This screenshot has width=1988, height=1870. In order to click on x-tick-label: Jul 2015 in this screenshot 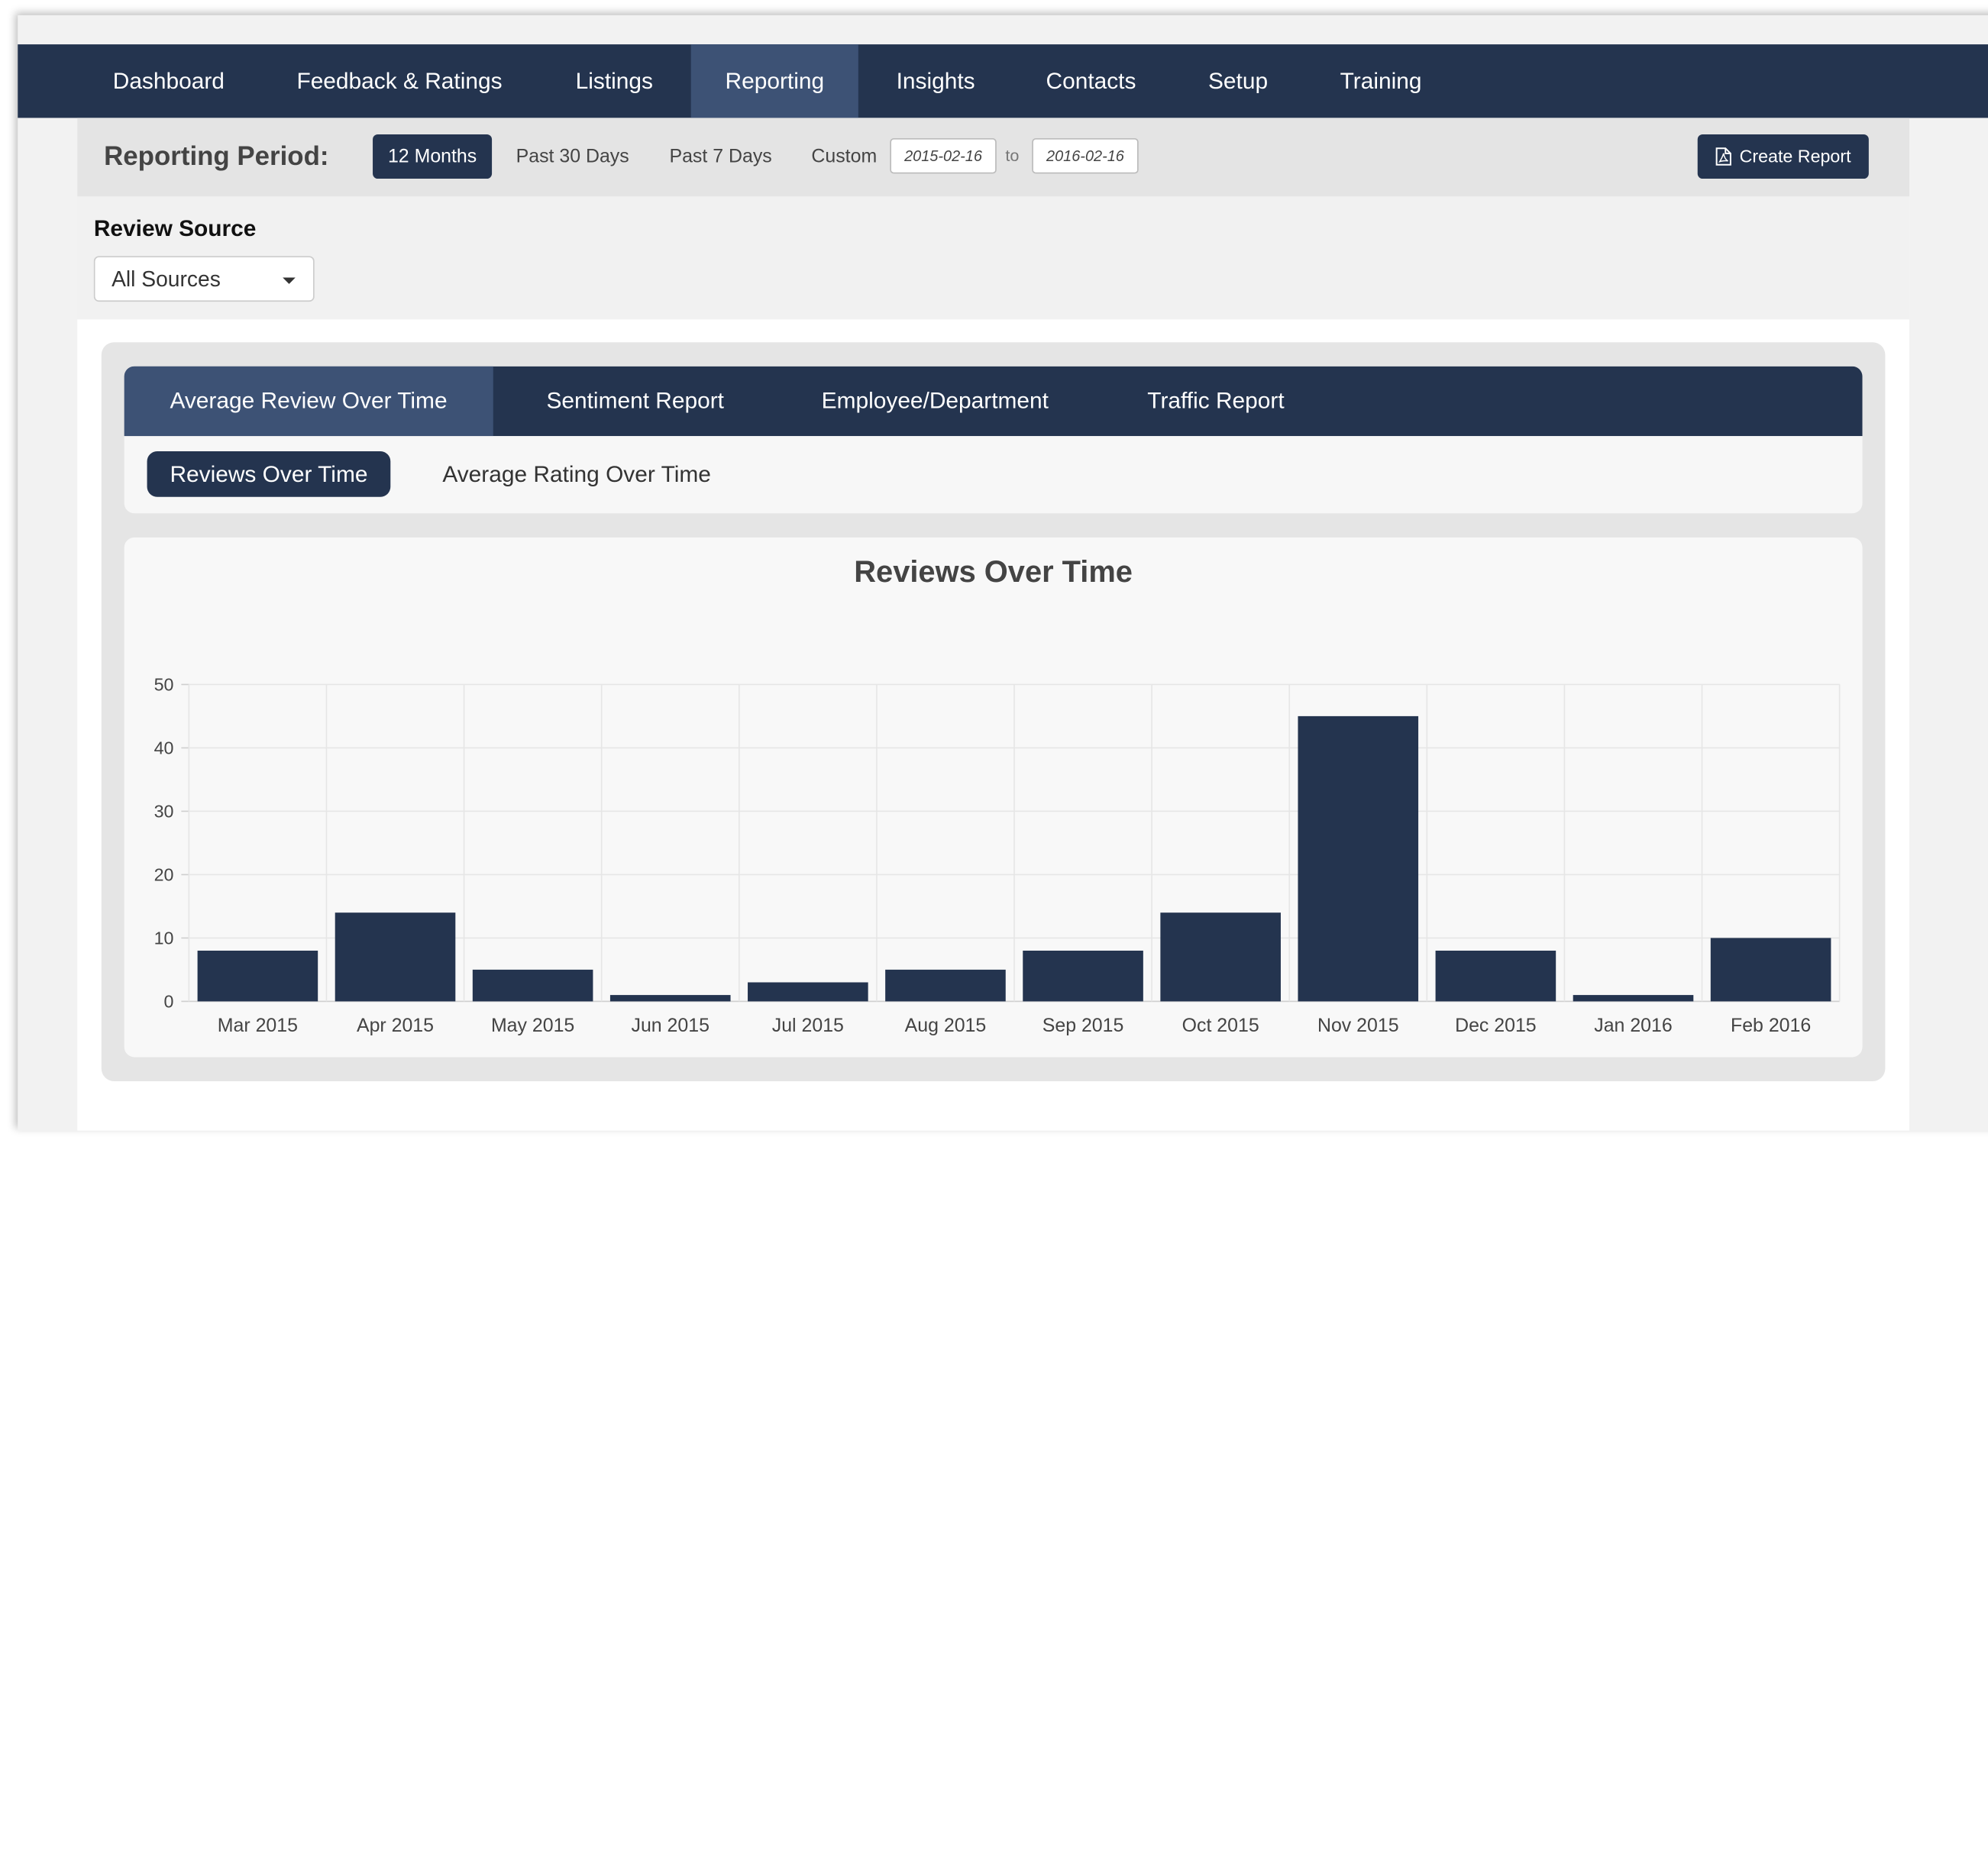, I will do `click(808, 1025)`.